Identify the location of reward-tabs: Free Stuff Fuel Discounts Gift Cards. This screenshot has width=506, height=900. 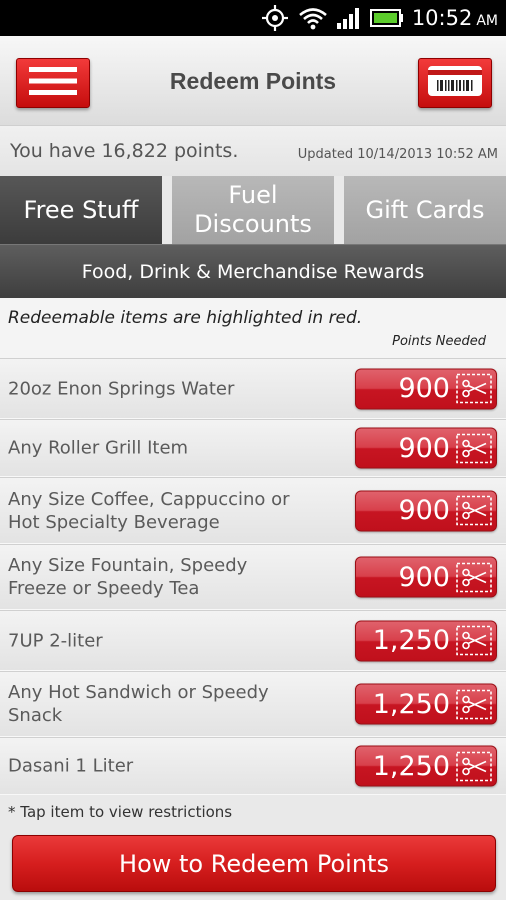
(253, 210).